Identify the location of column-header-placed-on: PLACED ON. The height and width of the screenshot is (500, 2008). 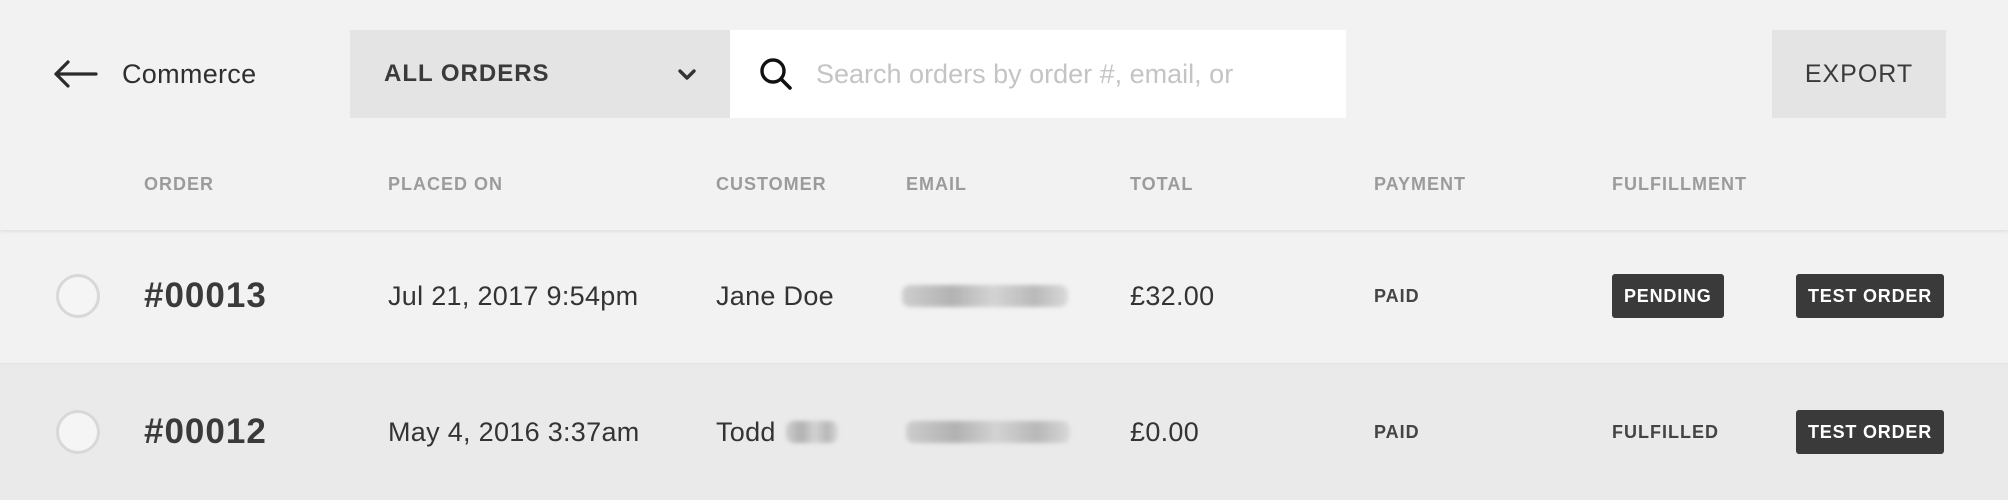
(445, 184).